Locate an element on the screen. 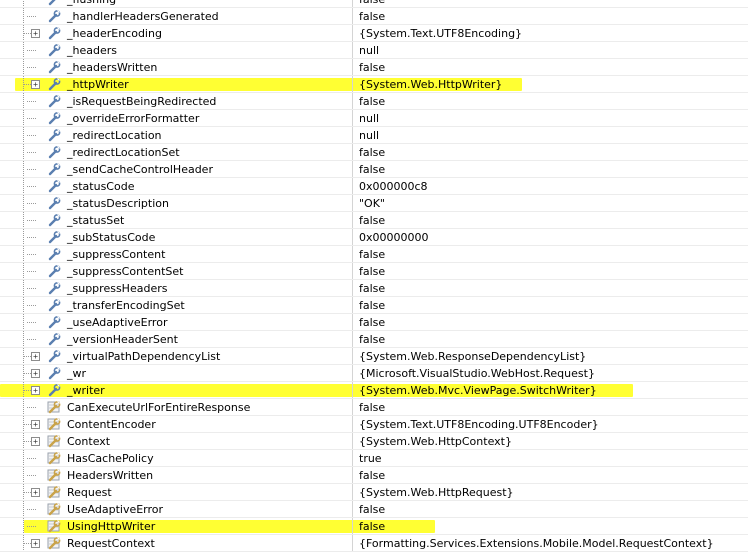 This screenshot has height=553, width=748. watch-row: _suppressContentSet false is located at coordinates (374, 271).